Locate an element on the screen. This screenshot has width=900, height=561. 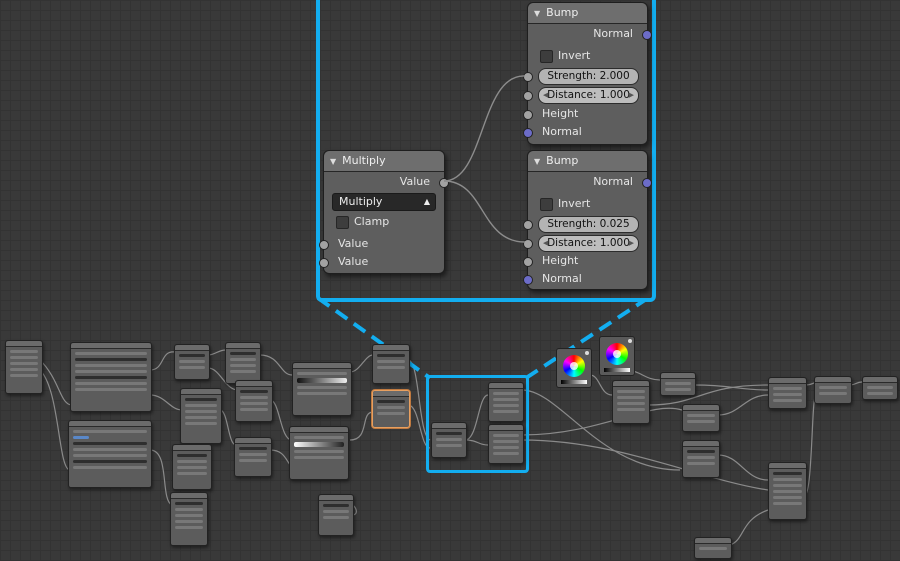
bump-bottom-output-row: Normal is located at coordinates (590, 182).